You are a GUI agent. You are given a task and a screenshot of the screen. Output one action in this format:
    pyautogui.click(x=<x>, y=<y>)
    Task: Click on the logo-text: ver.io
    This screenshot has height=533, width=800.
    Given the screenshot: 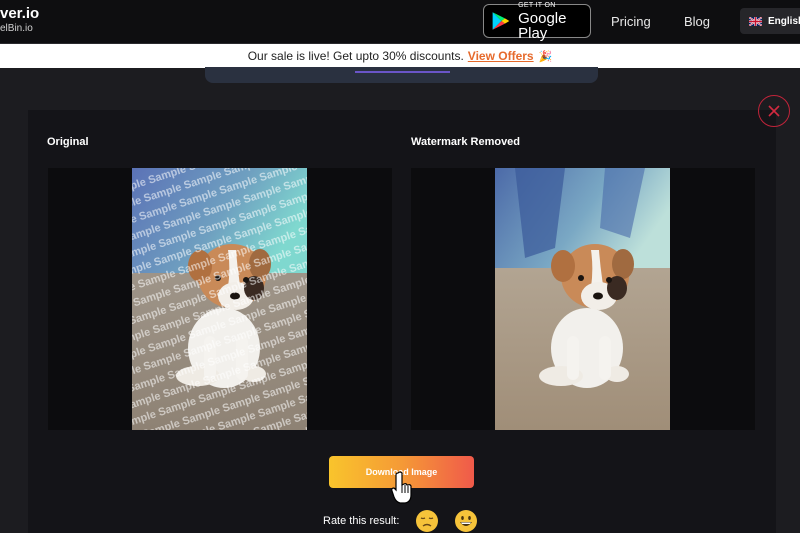 What is the action you would take?
    pyautogui.click(x=20, y=13)
    